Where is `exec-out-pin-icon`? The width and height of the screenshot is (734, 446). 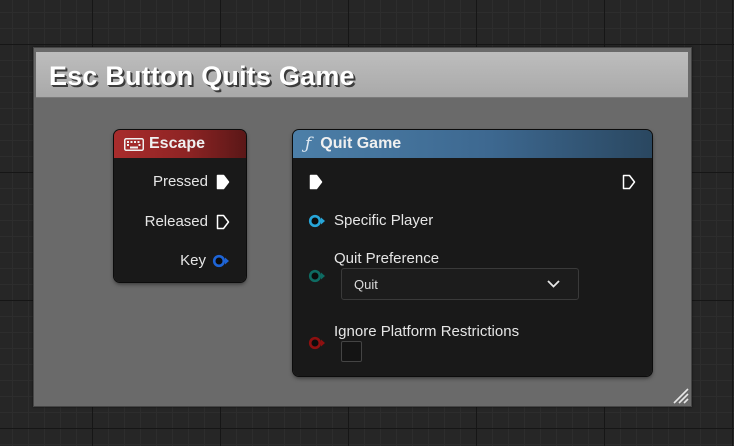
exec-out-pin-icon is located at coordinates (629, 182).